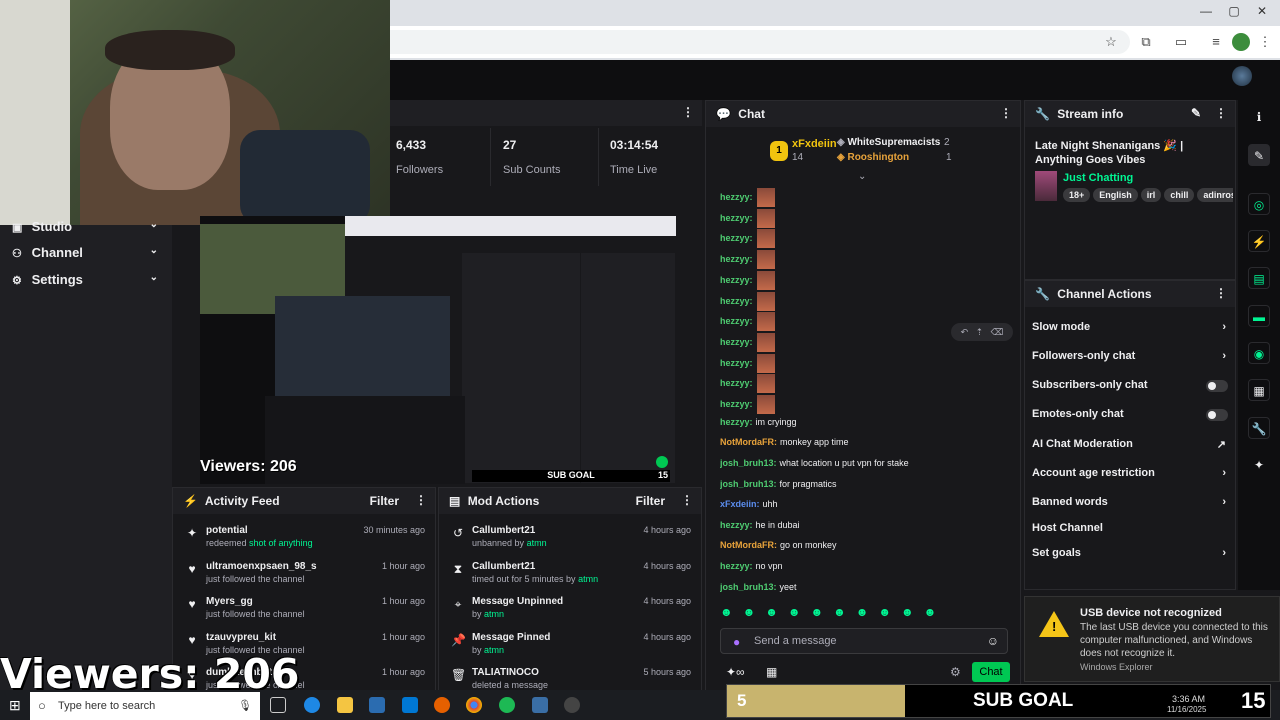 The image size is (1280, 720). Describe the element at coordinates (867, 442) in the screenshot. I see `chat-message: NotMordaFR: monkey app time` at that location.